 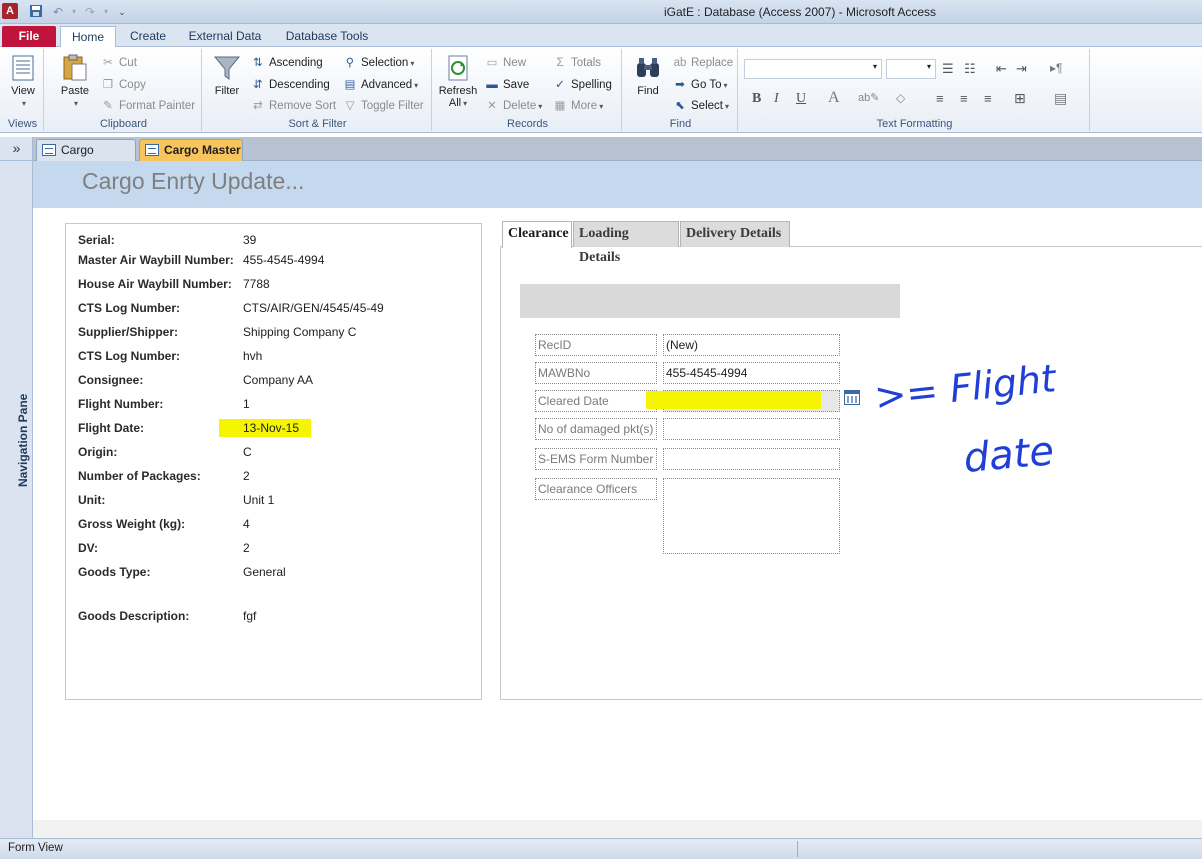 What do you see at coordinates (680, 106) in the screenshot?
I see `cursor-arrow-icon: ⬉` at bounding box center [680, 106].